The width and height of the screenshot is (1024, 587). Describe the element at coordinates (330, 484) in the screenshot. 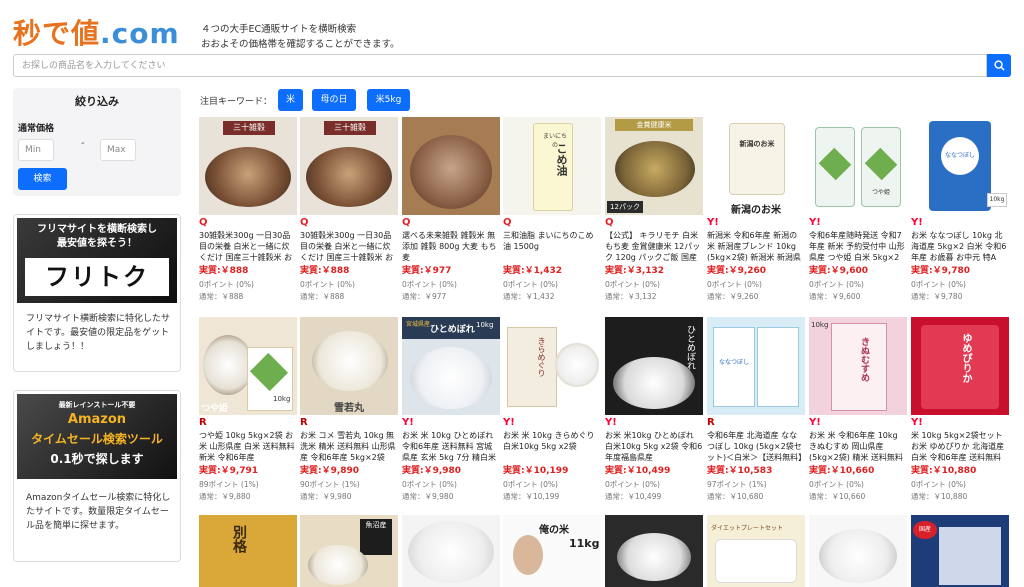

I see `product-points: 90ポイント (1%)` at that location.